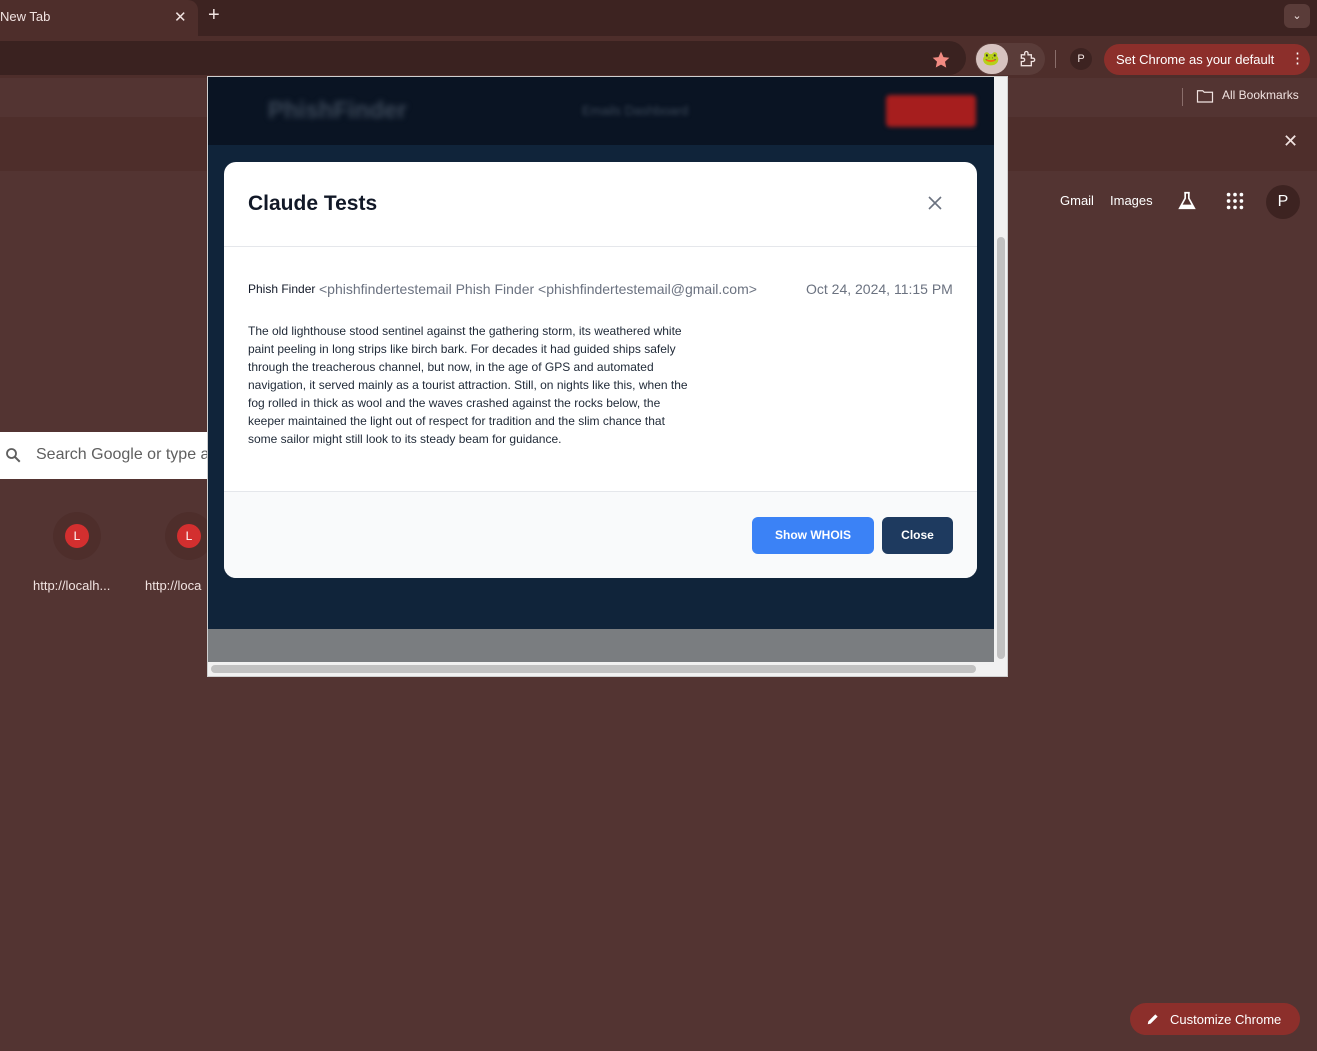 The height and width of the screenshot is (1051, 1317). Describe the element at coordinates (1077, 200) in the screenshot. I see `gmail-link: Gmail` at that location.